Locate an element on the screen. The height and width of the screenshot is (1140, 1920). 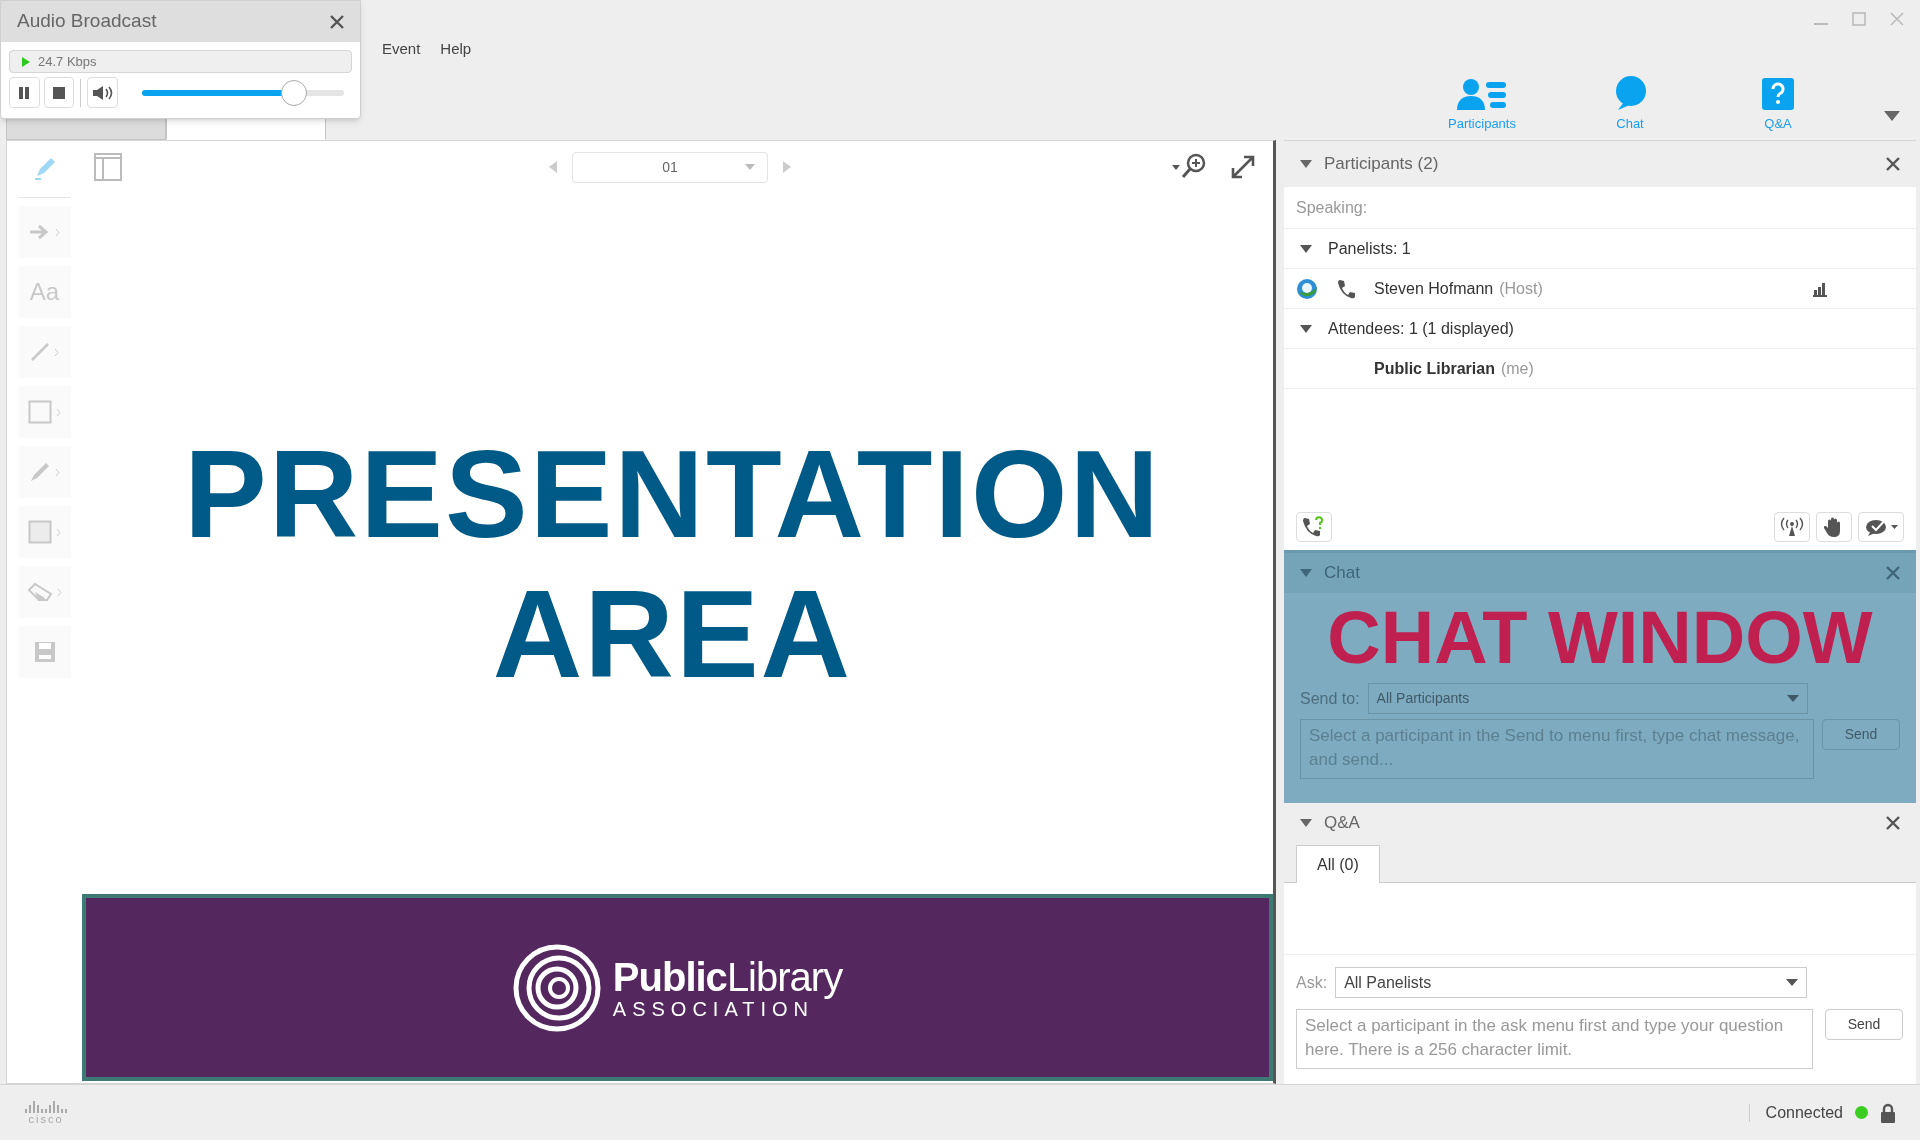
arrow-icon is located at coordinates (40, 232).